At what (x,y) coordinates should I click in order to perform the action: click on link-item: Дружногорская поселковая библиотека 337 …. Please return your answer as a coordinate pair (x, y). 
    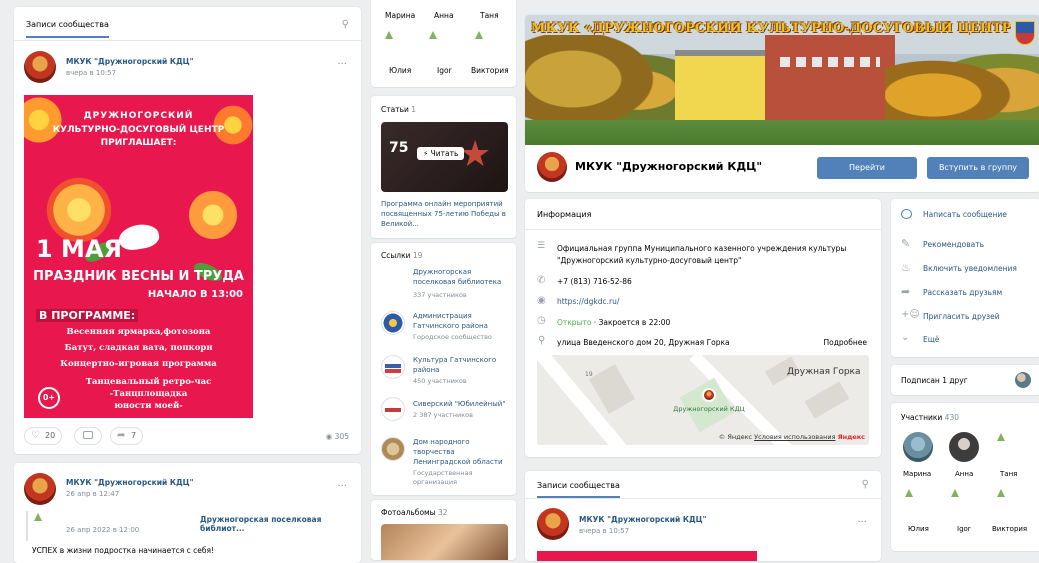
    Looking at the image, I should click on (446, 285).